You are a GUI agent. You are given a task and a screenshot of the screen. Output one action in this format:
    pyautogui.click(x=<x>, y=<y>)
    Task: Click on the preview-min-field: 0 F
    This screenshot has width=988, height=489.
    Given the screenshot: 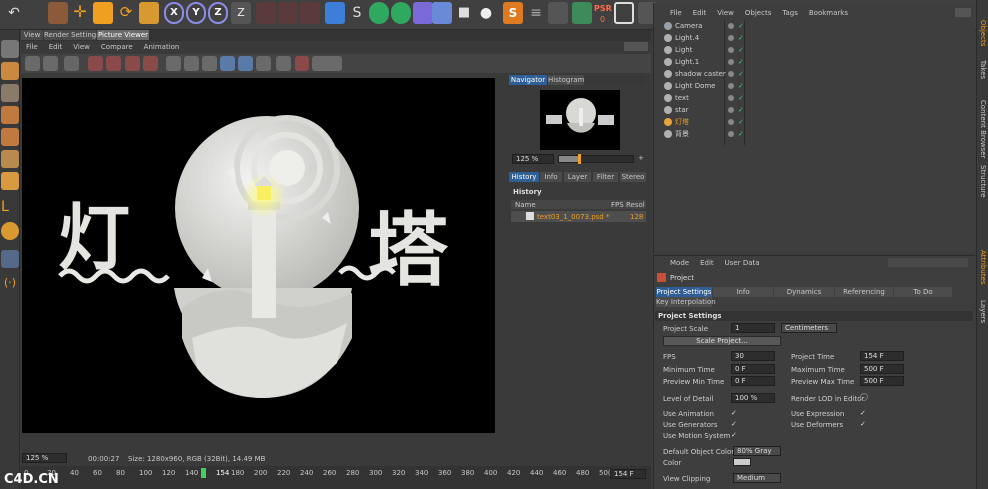 What is the action you would take?
    pyautogui.click(x=753, y=381)
    